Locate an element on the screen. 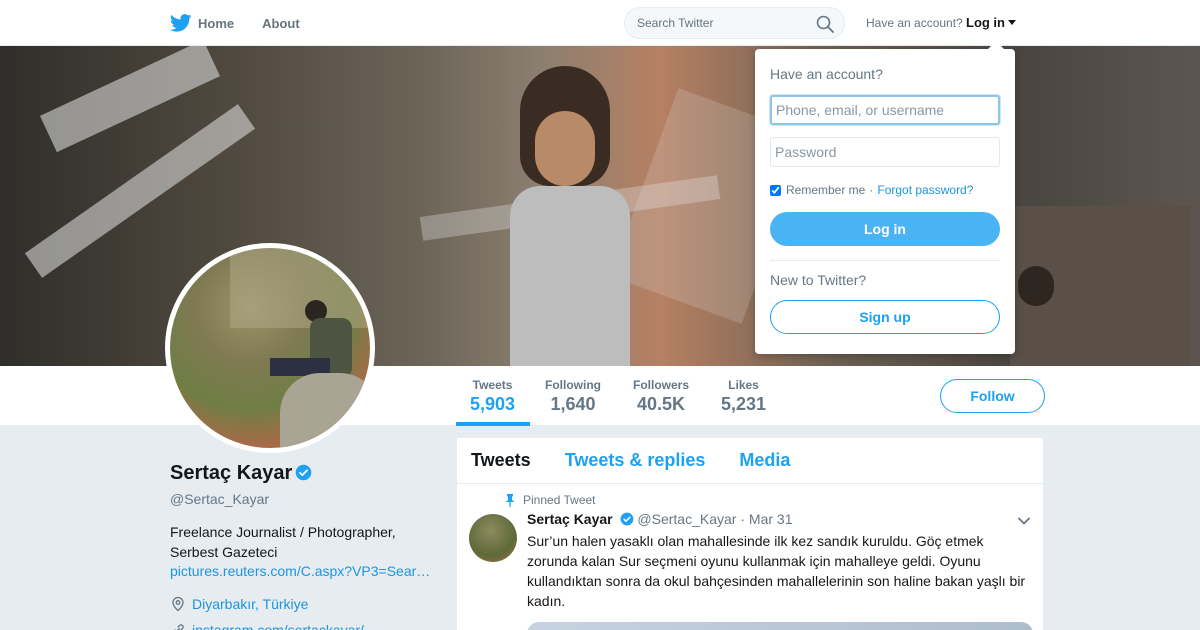 The height and width of the screenshot is (630, 1200). pinned-tweet-label: Pinned Tweet is located at coordinates (550, 500).